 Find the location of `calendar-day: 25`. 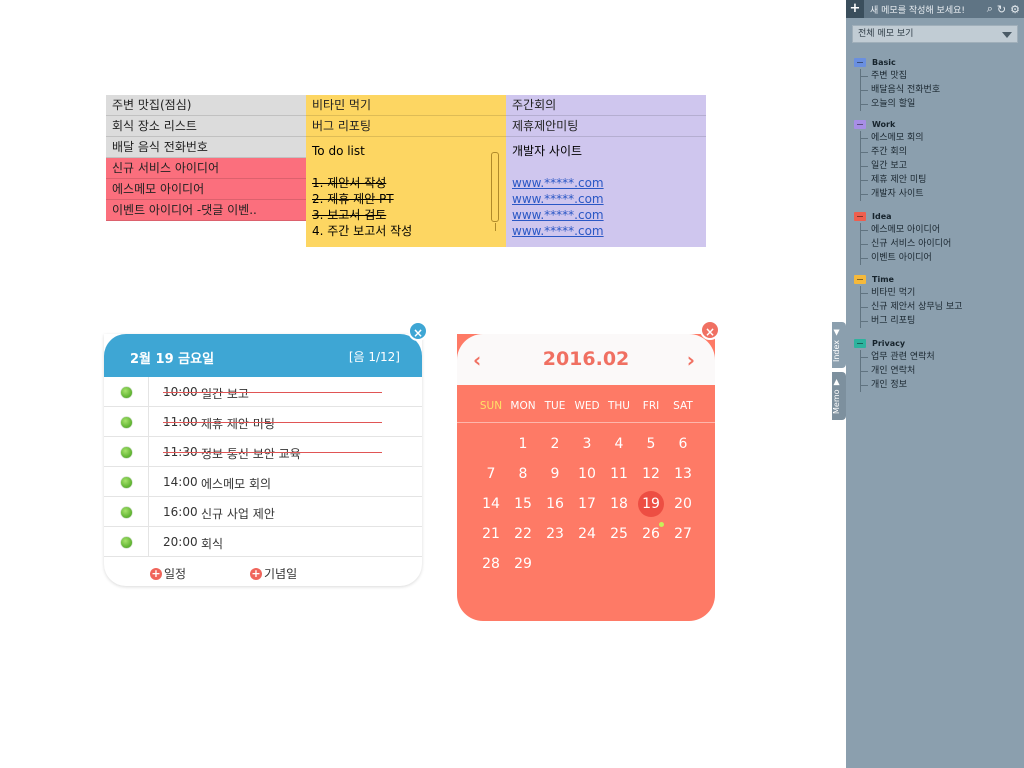

calendar-day: 25 is located at coordinates (619, 534).